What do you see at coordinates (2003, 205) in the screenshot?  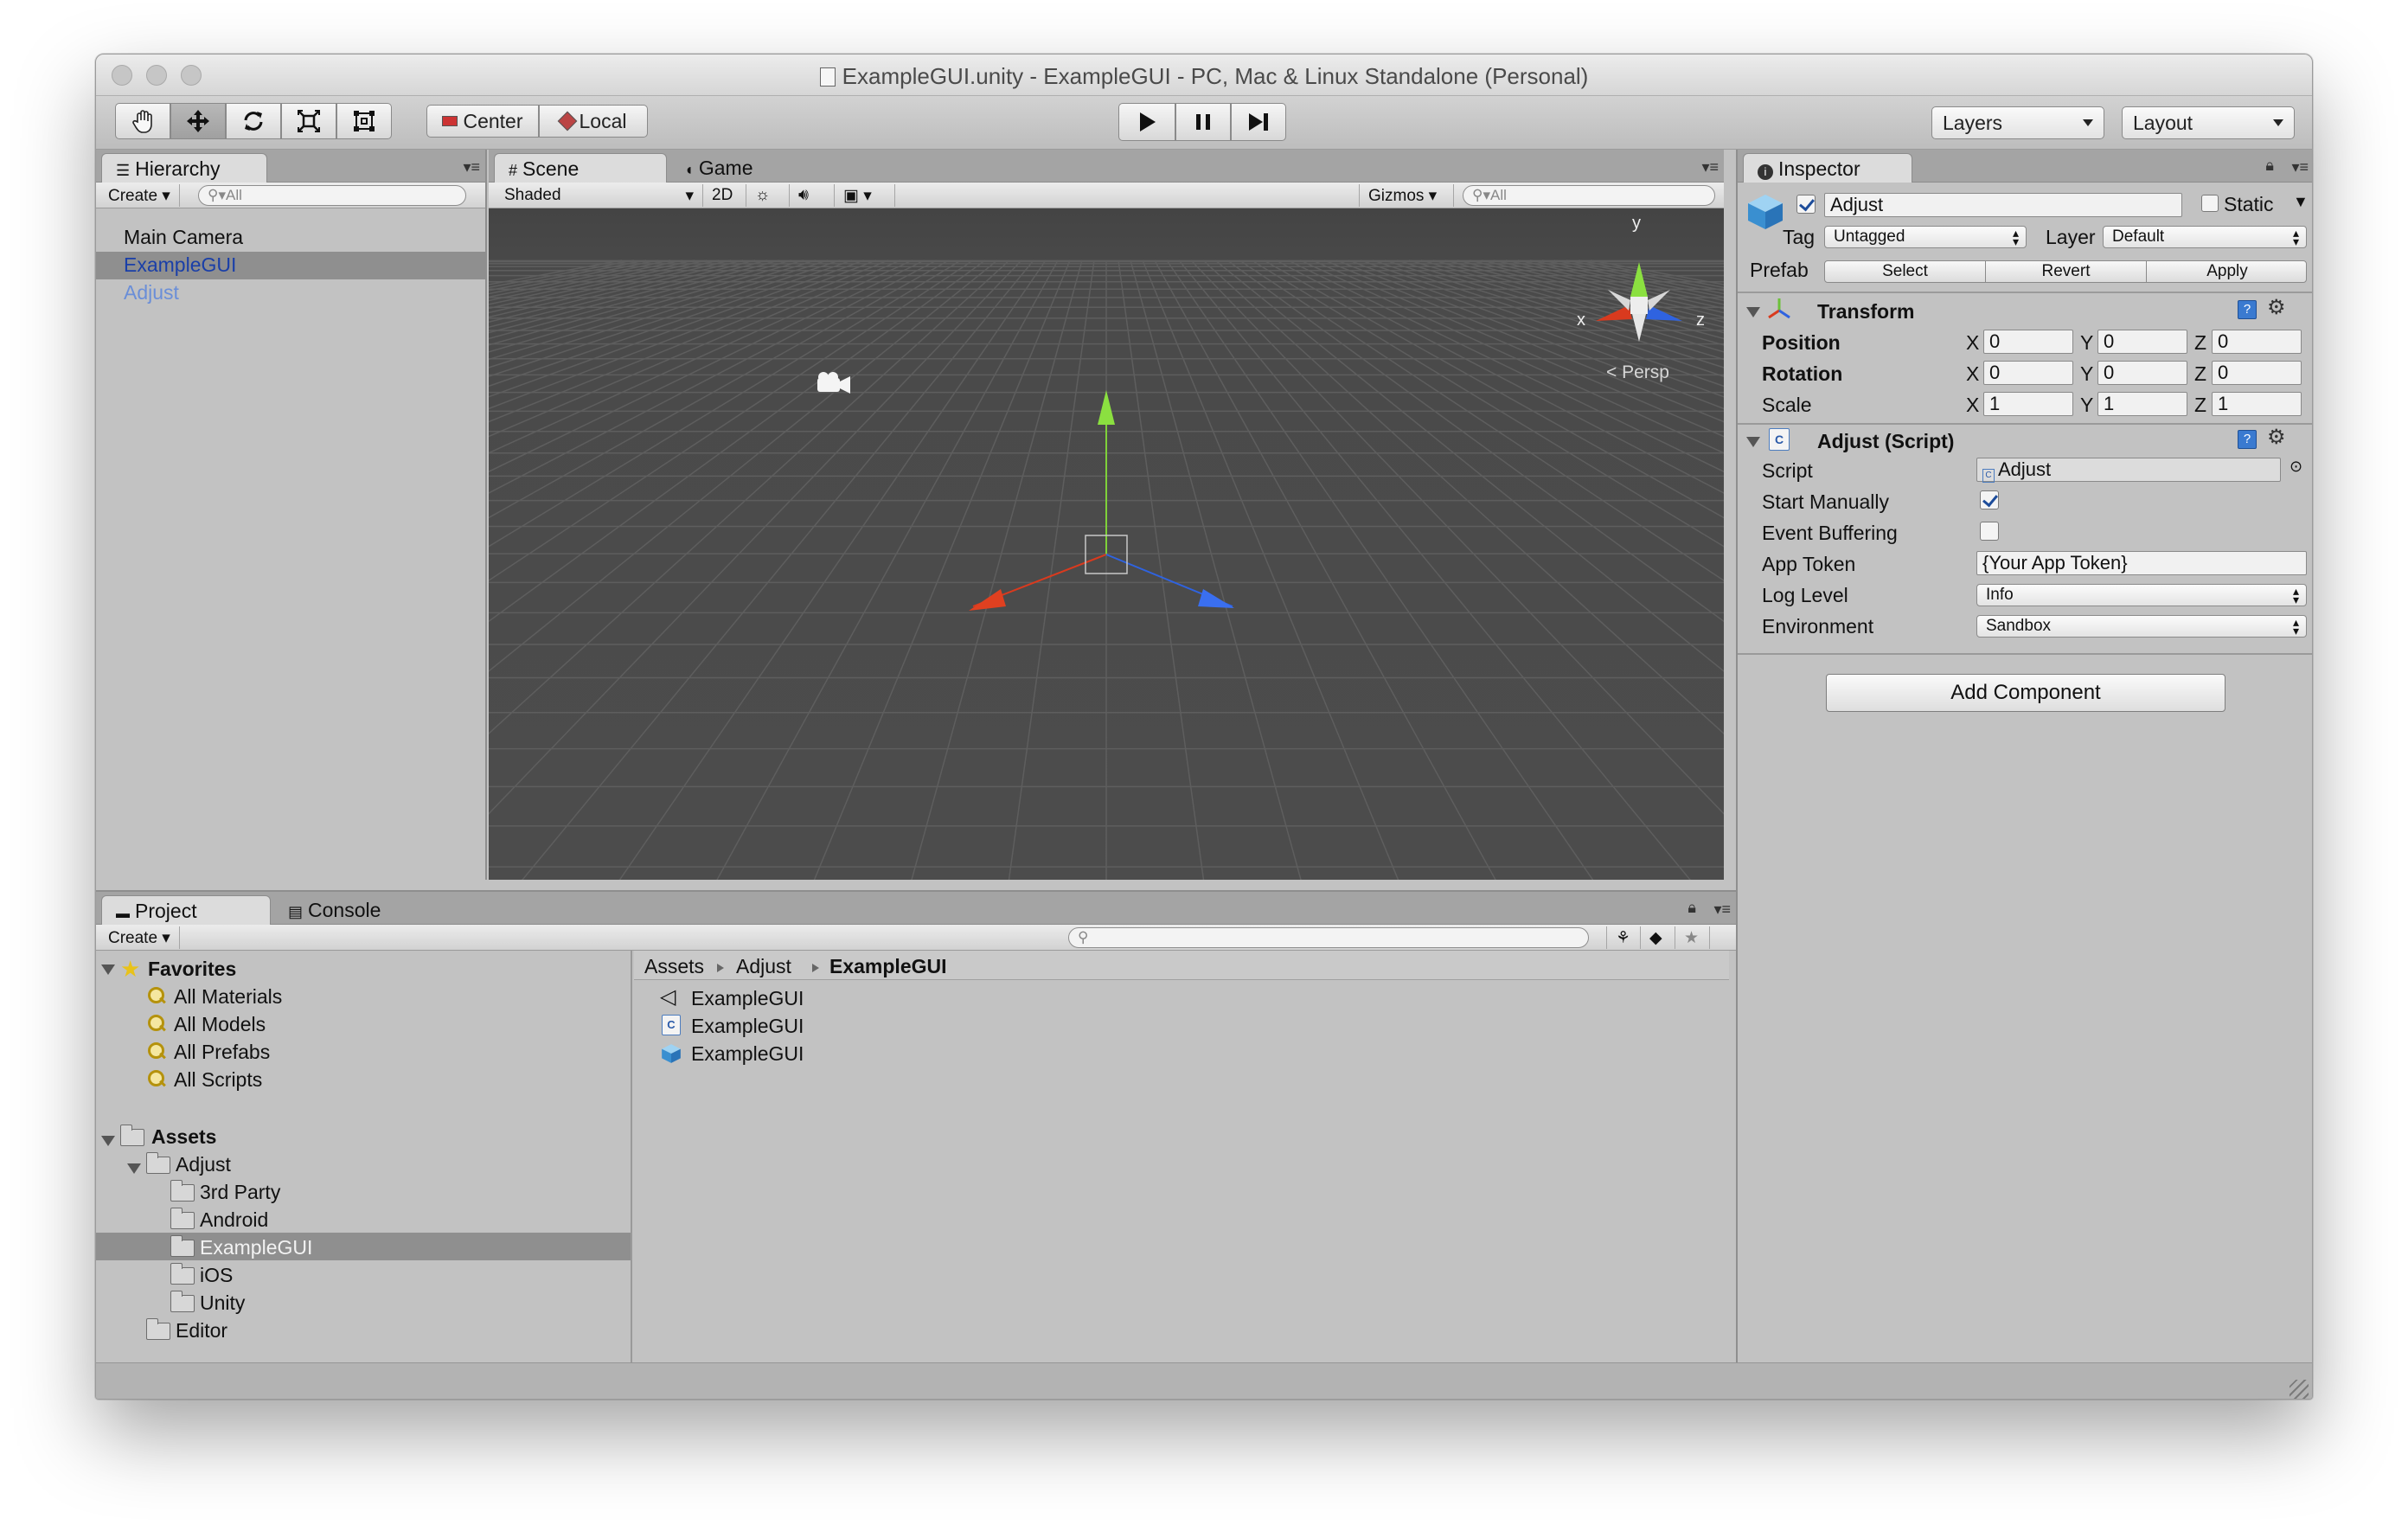 I see `object-name-field: Adjust` at bounding box center [2003, 205].